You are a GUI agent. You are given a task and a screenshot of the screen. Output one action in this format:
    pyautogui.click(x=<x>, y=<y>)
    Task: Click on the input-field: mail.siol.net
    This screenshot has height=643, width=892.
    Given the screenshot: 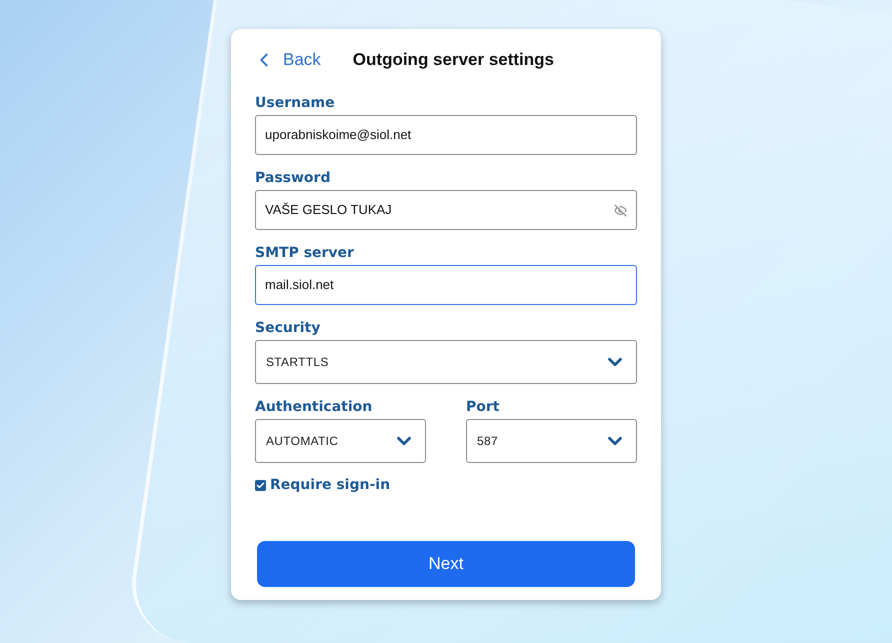 What is the action you would take?
    pyautogui.click(x=446, y=285)
    